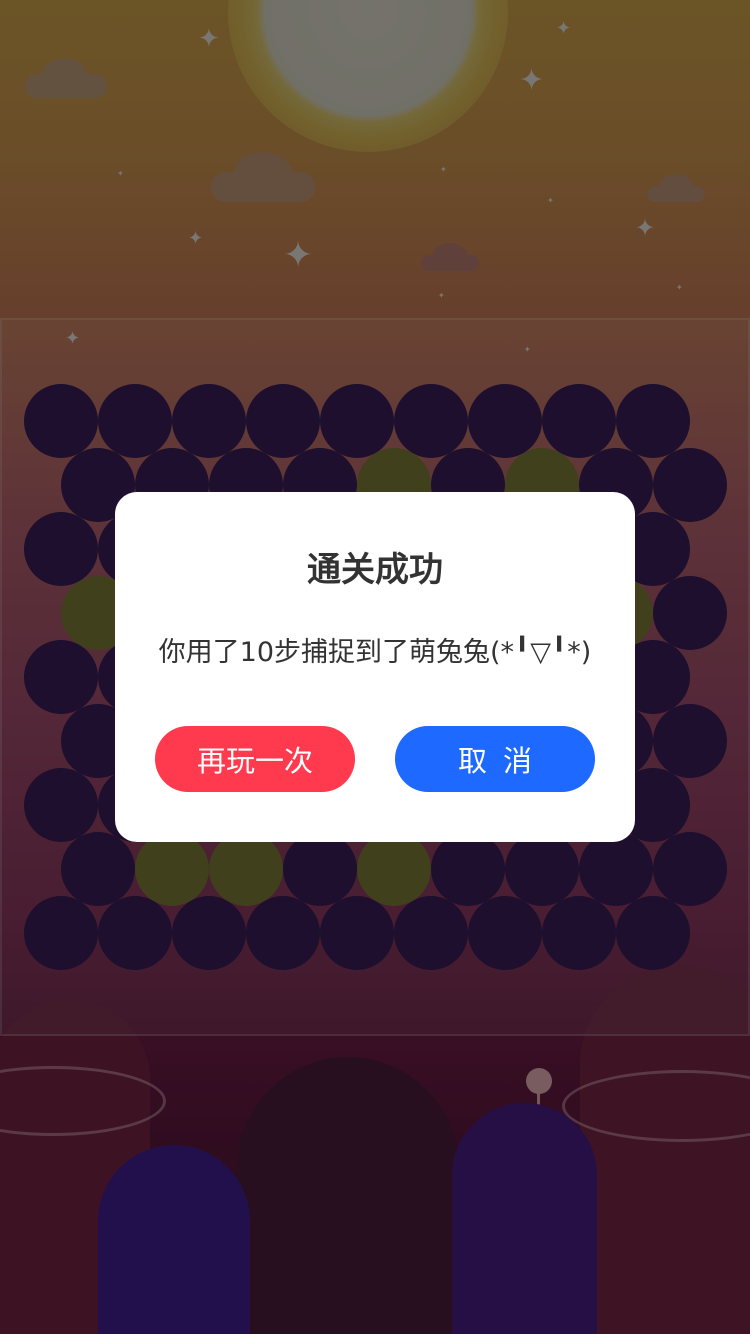  What do you see at coordinates (495, 759) in the screenshot?
I see `cancel-button: 取消` at bounding box center [495, 759].